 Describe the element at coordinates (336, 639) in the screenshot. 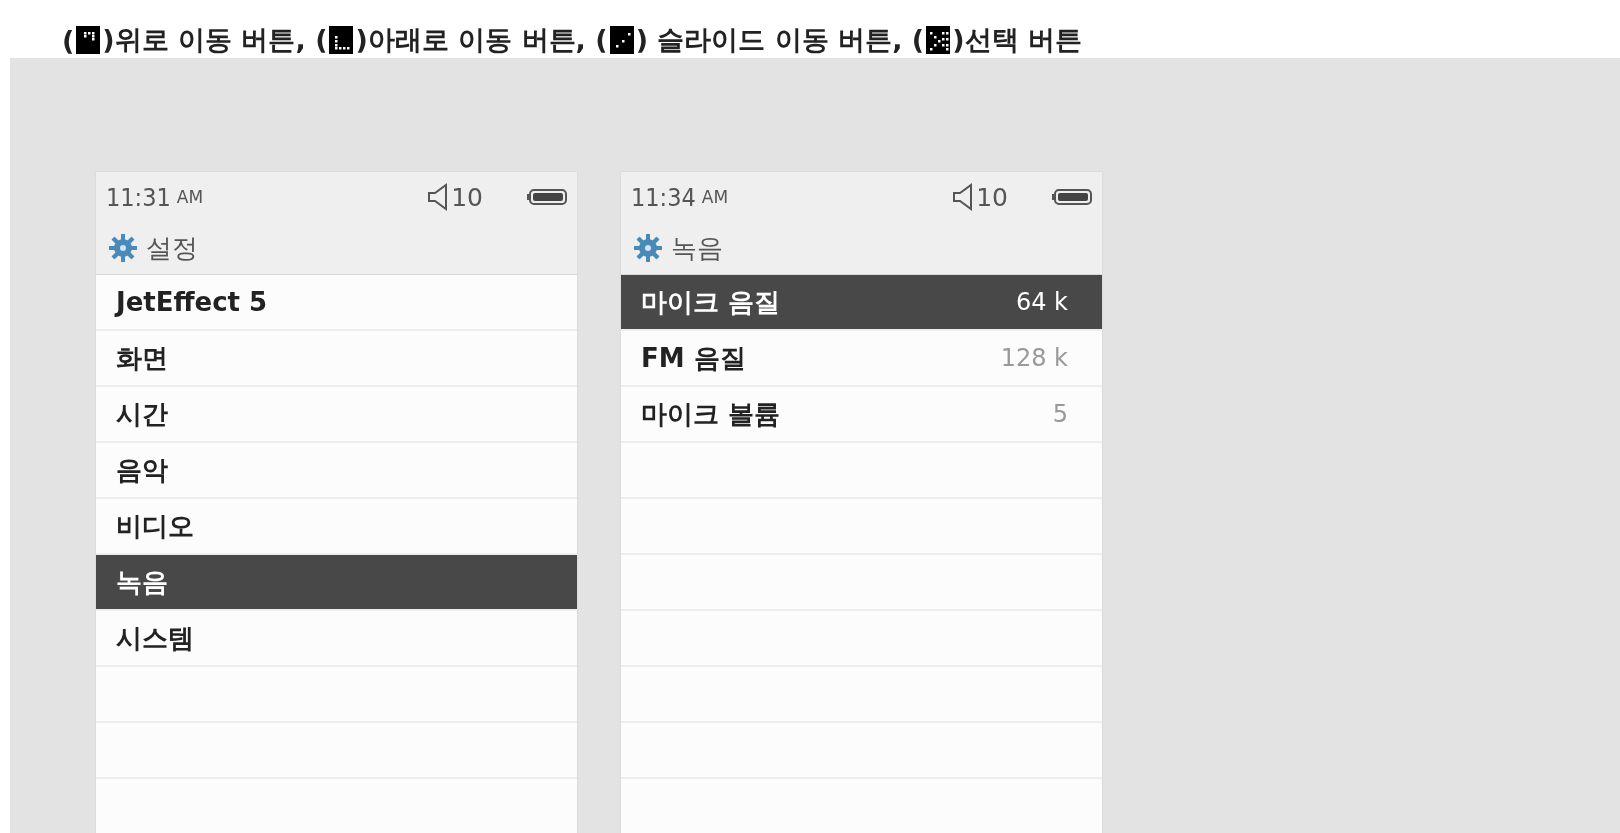

I see `menu-item: 시스템` at that location.